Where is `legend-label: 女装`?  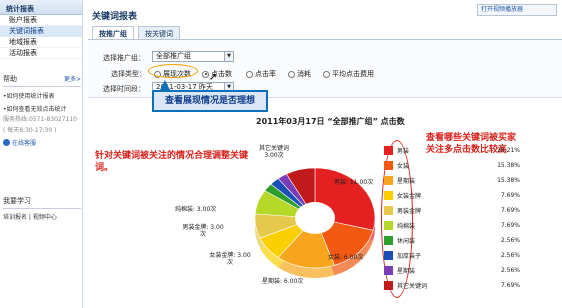 legend-label: 女装 is located at coordinates (403, 166).